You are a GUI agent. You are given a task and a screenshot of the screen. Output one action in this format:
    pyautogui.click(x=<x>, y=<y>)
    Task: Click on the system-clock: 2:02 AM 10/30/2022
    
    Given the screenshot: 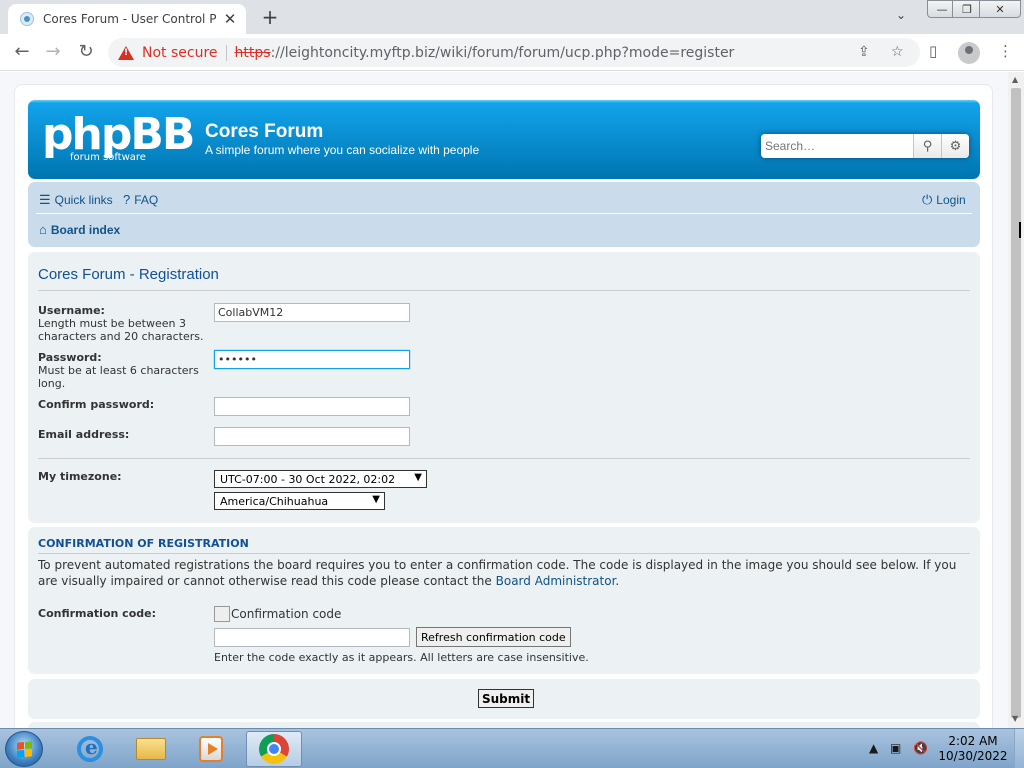 What is the action you would take?
    pyautogui.click(x=973, y=749)
    